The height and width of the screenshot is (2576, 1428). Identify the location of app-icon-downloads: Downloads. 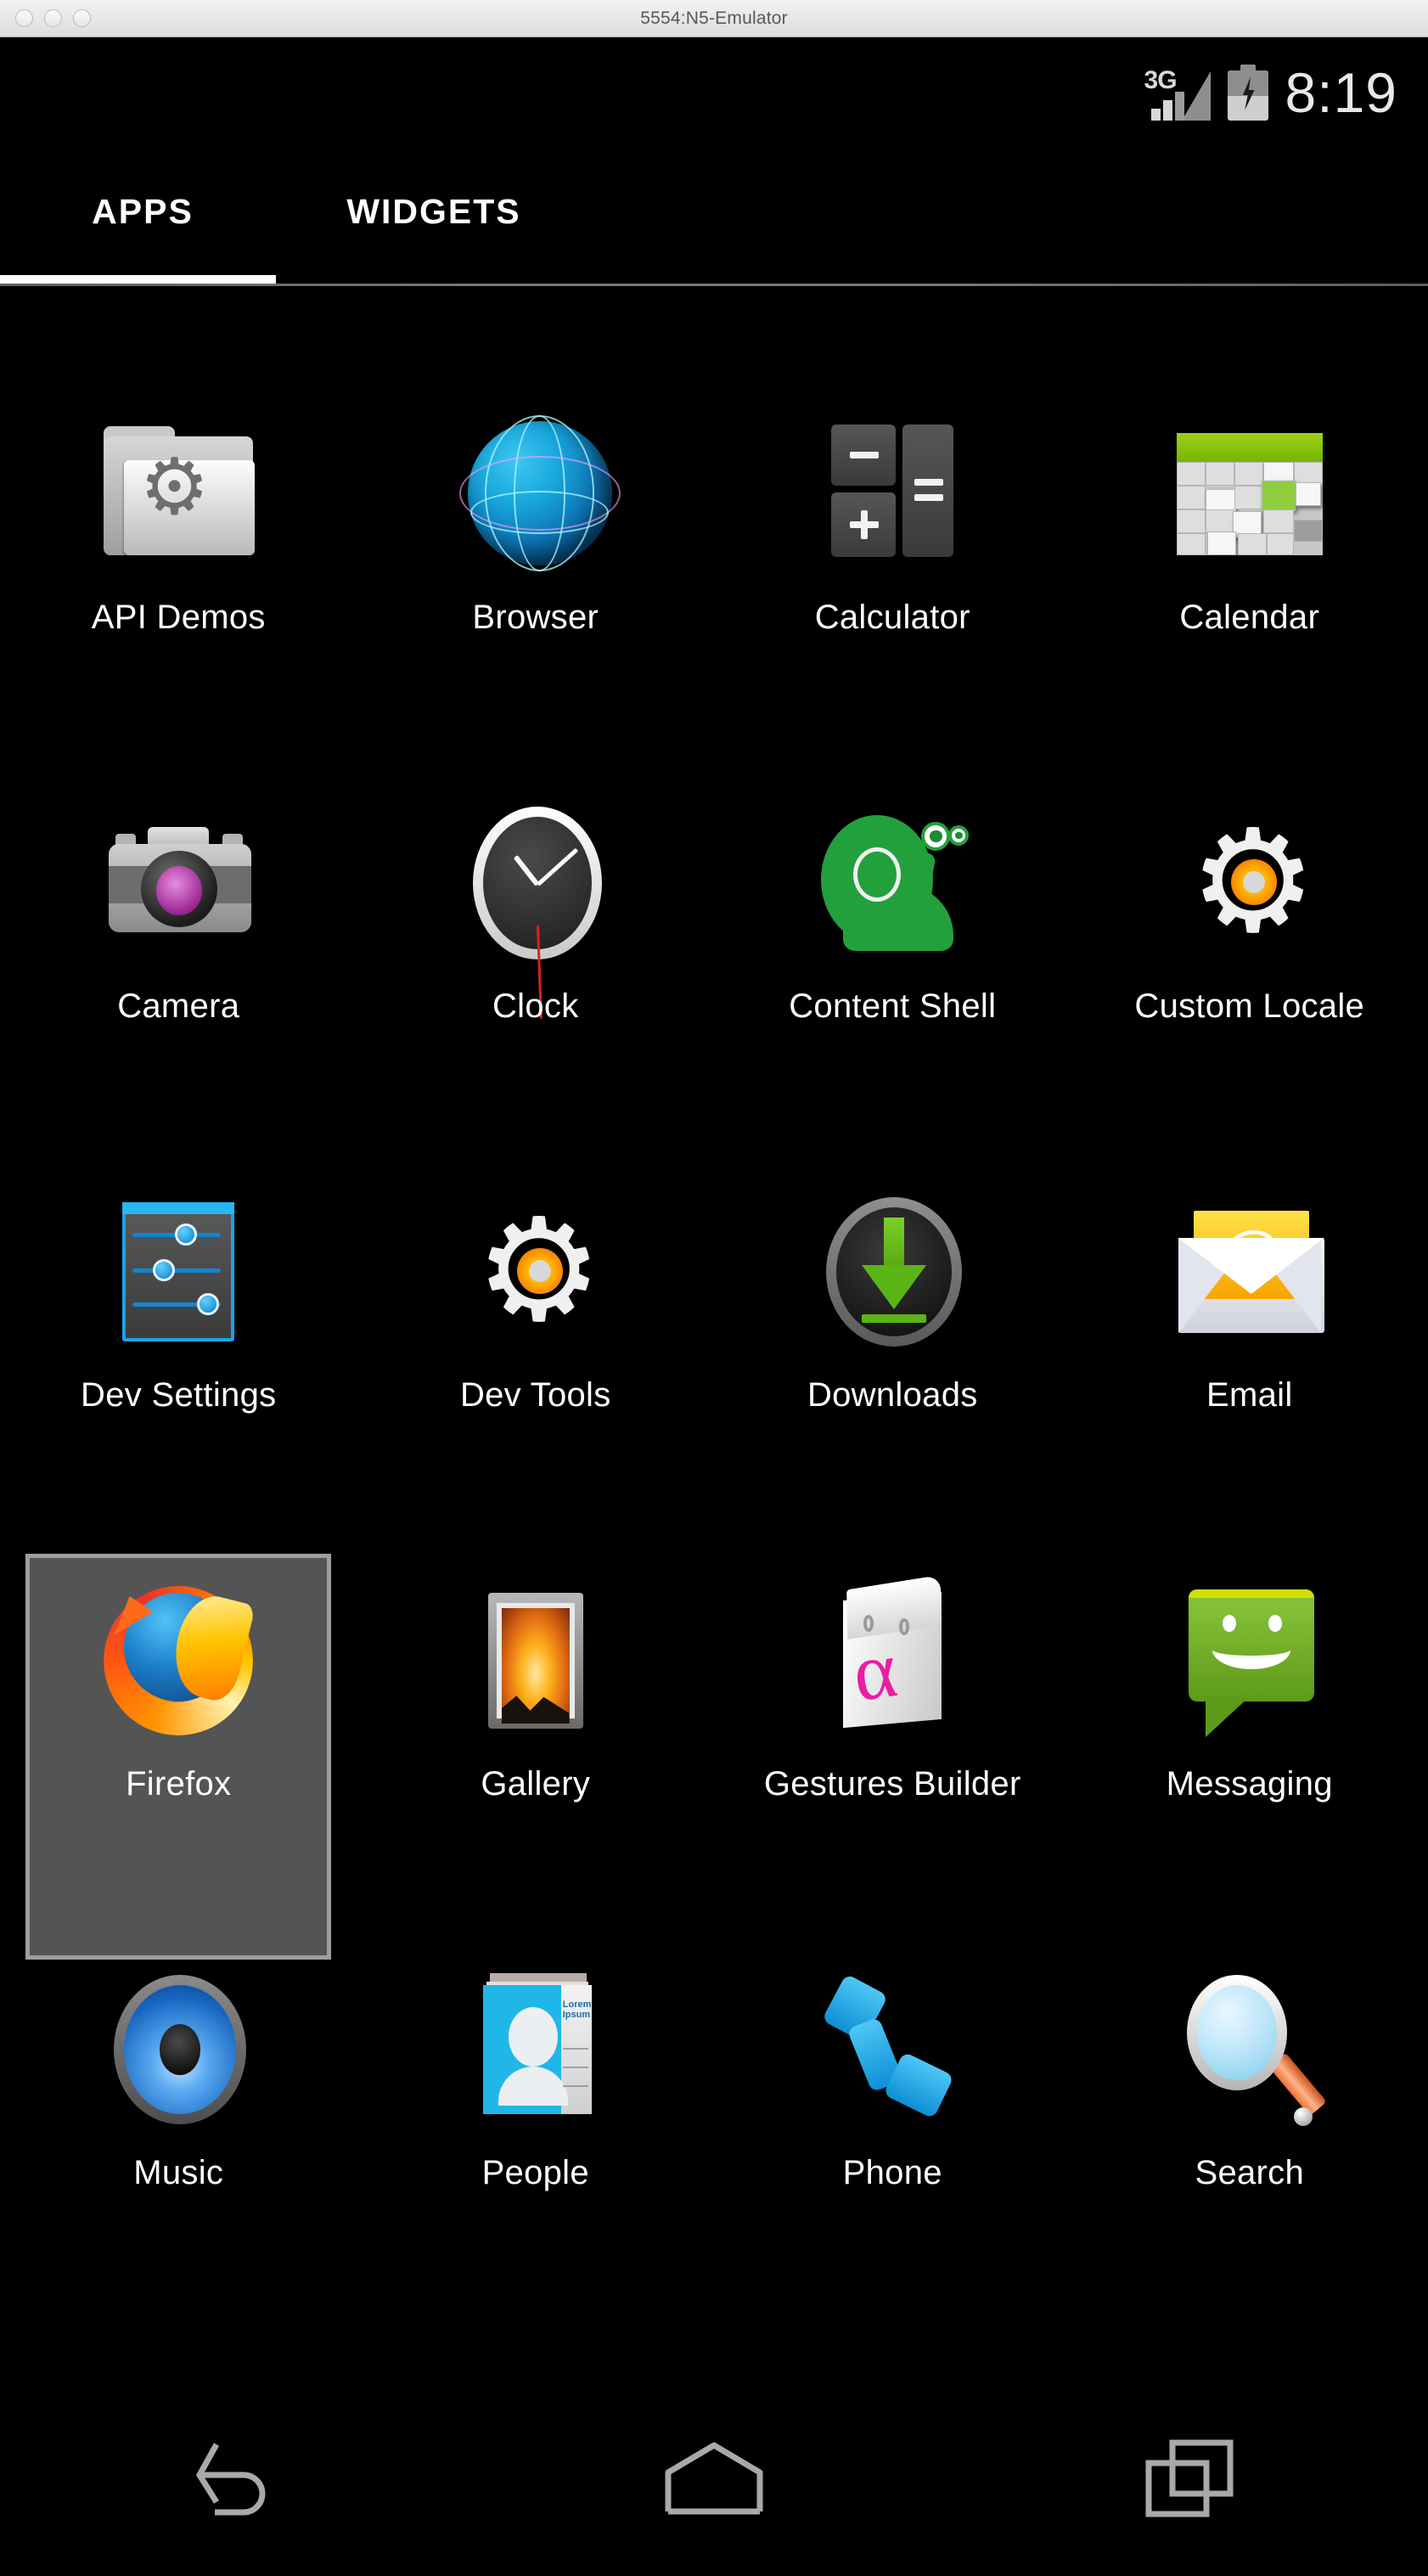
(893, 1349).